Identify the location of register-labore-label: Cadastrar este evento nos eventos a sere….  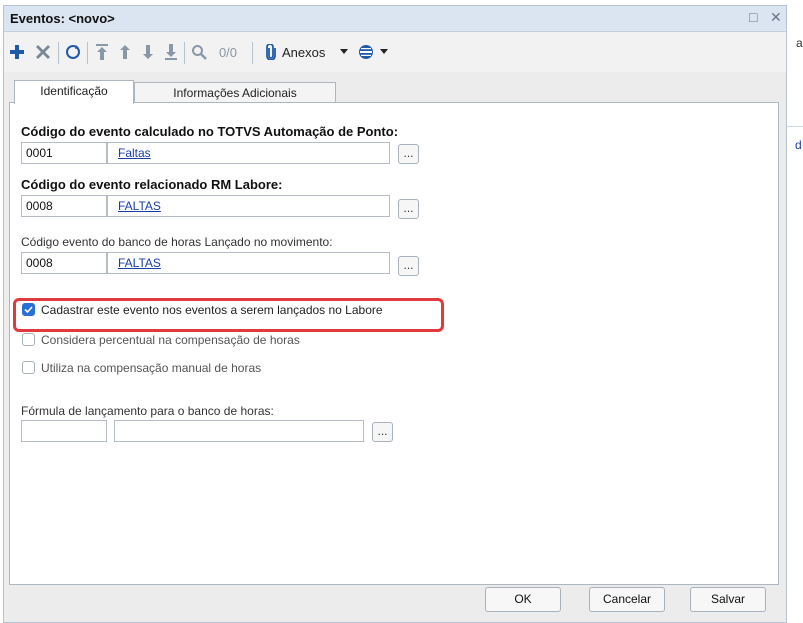
(212, 310).